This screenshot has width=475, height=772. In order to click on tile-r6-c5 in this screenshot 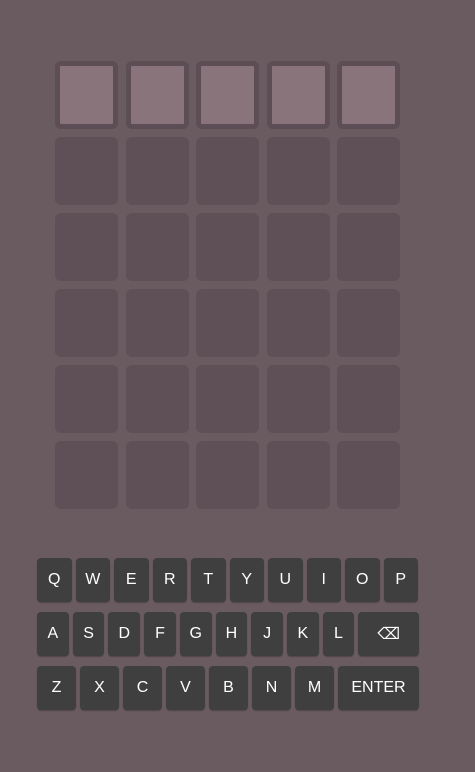, I will do `click(368, 475)`.